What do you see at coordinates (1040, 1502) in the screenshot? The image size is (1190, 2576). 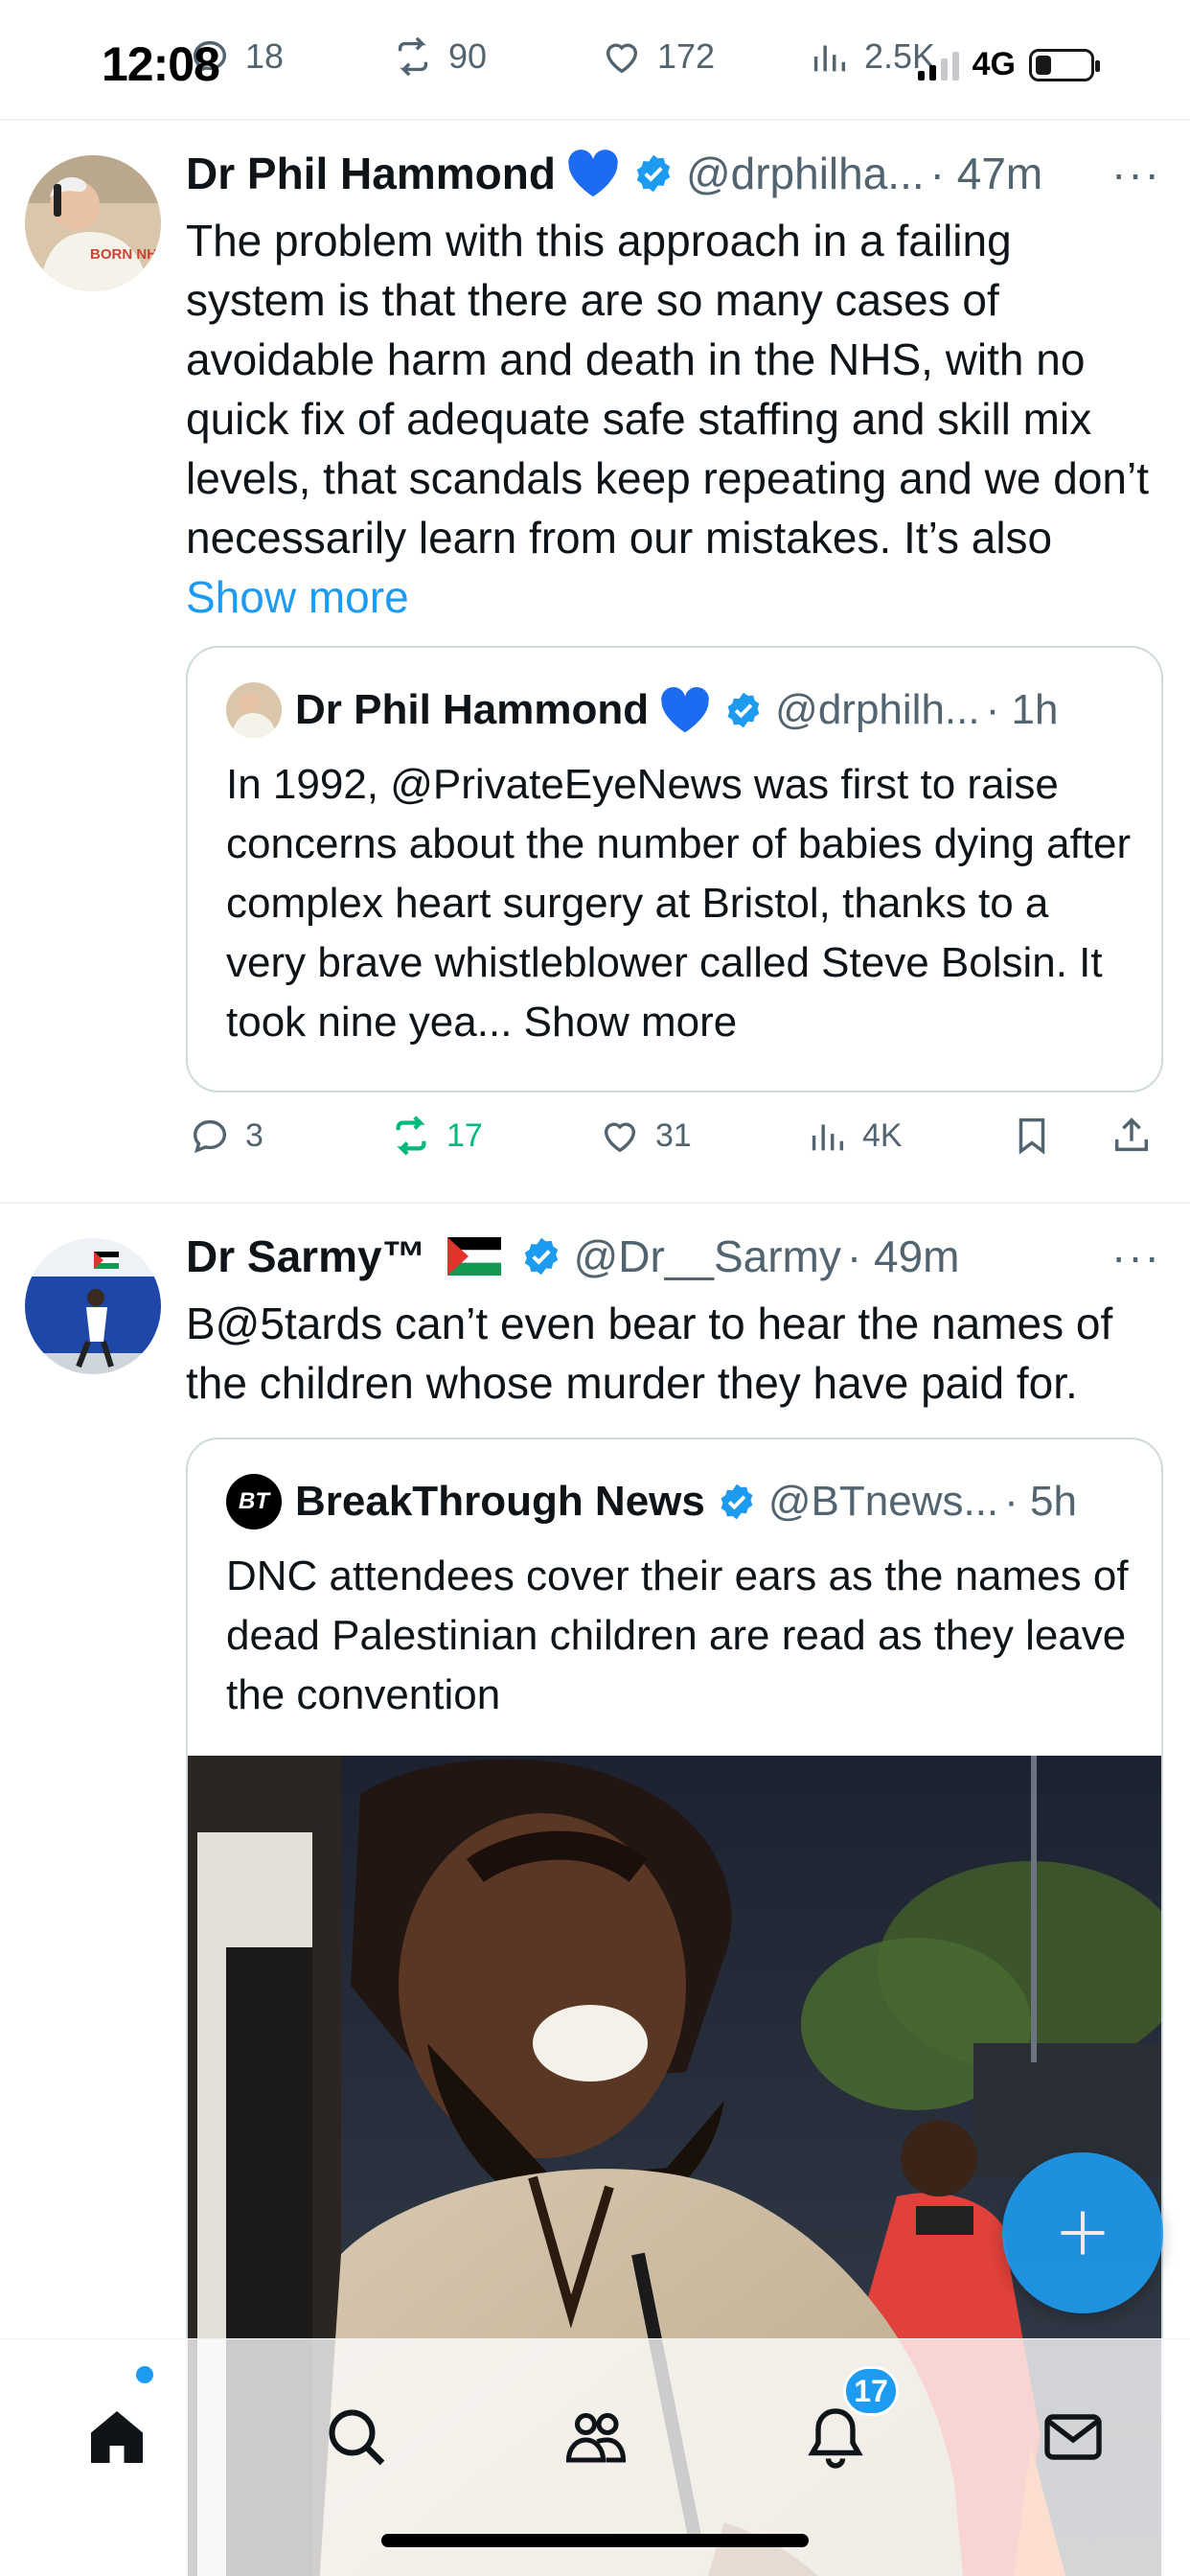 I see `quoted-timestamp: · 5h` at bounding box center [1040, 1502].